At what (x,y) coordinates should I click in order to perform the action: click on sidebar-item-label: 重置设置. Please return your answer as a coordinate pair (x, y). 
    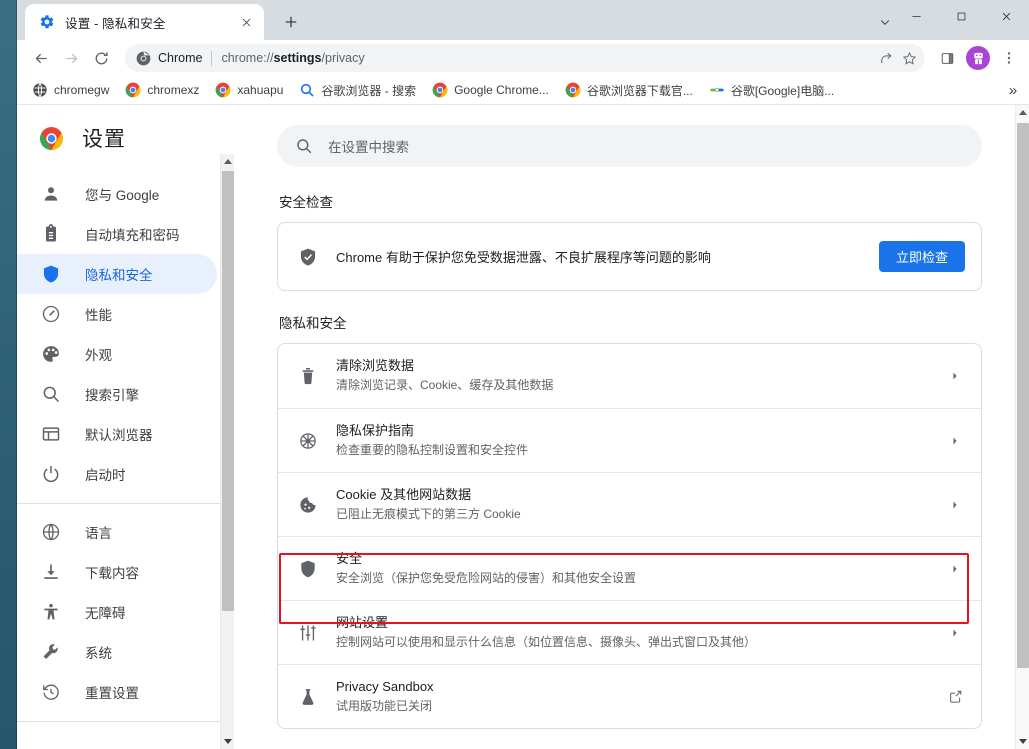
    Looking at the image, I should click on (112, 693).